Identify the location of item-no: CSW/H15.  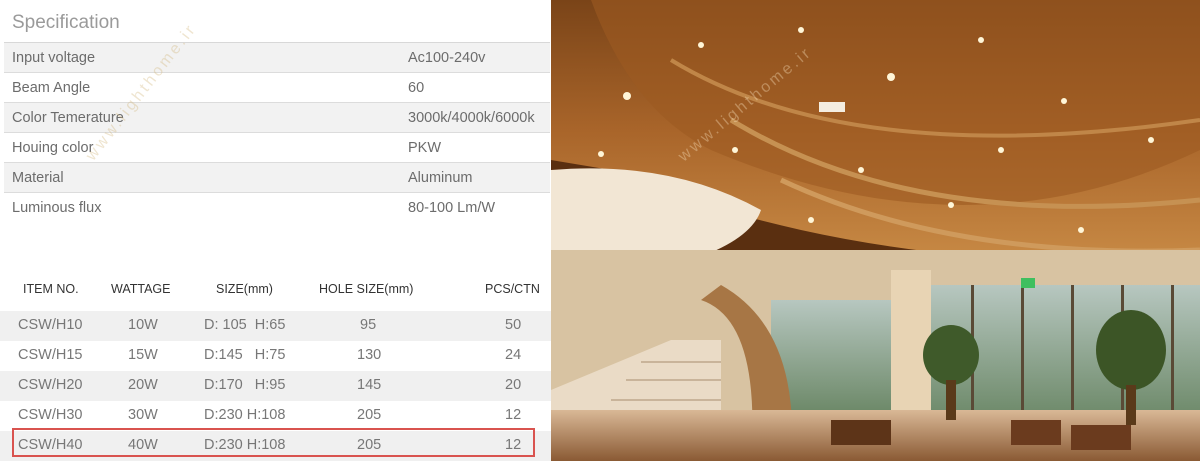
(50, 355).